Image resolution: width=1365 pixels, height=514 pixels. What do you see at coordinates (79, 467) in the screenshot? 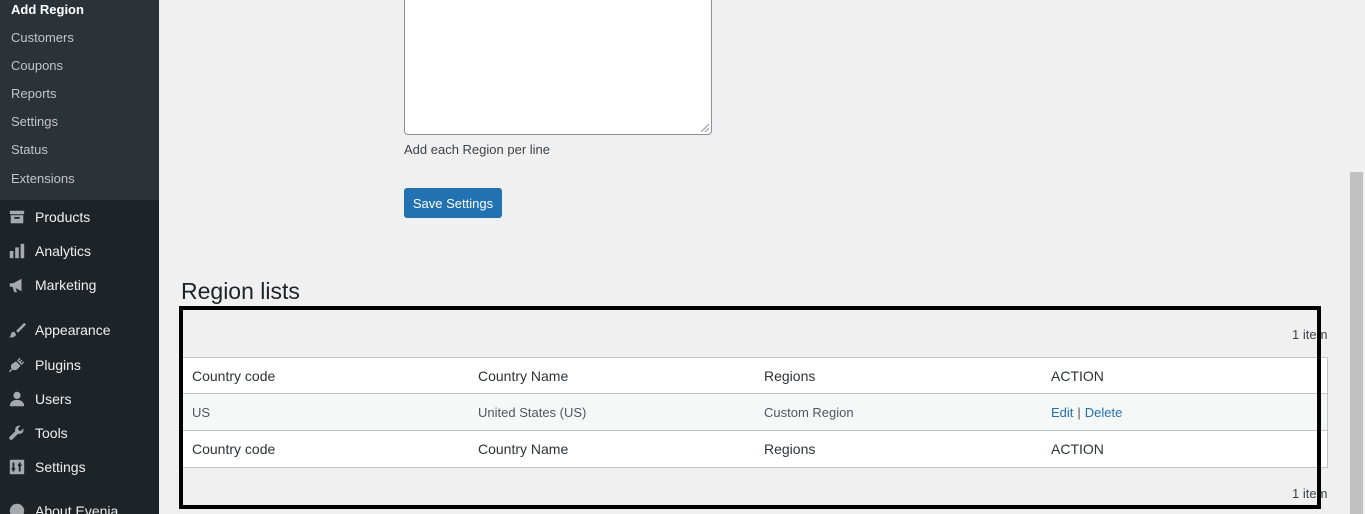
I see `menu-item-settings: Settings` at bounding box center [79, 467].